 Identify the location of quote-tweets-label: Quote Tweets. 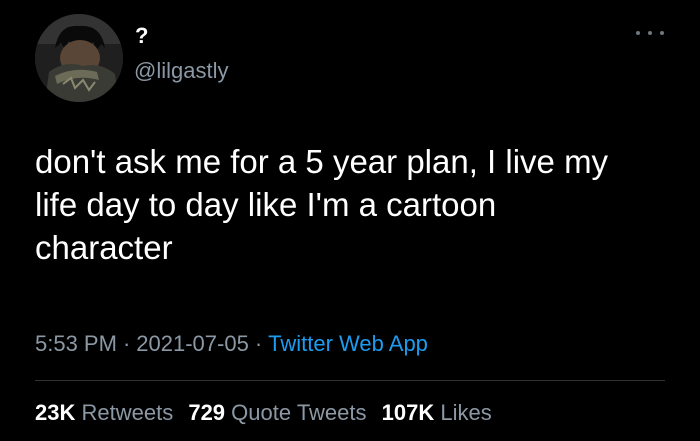
(299, 412).